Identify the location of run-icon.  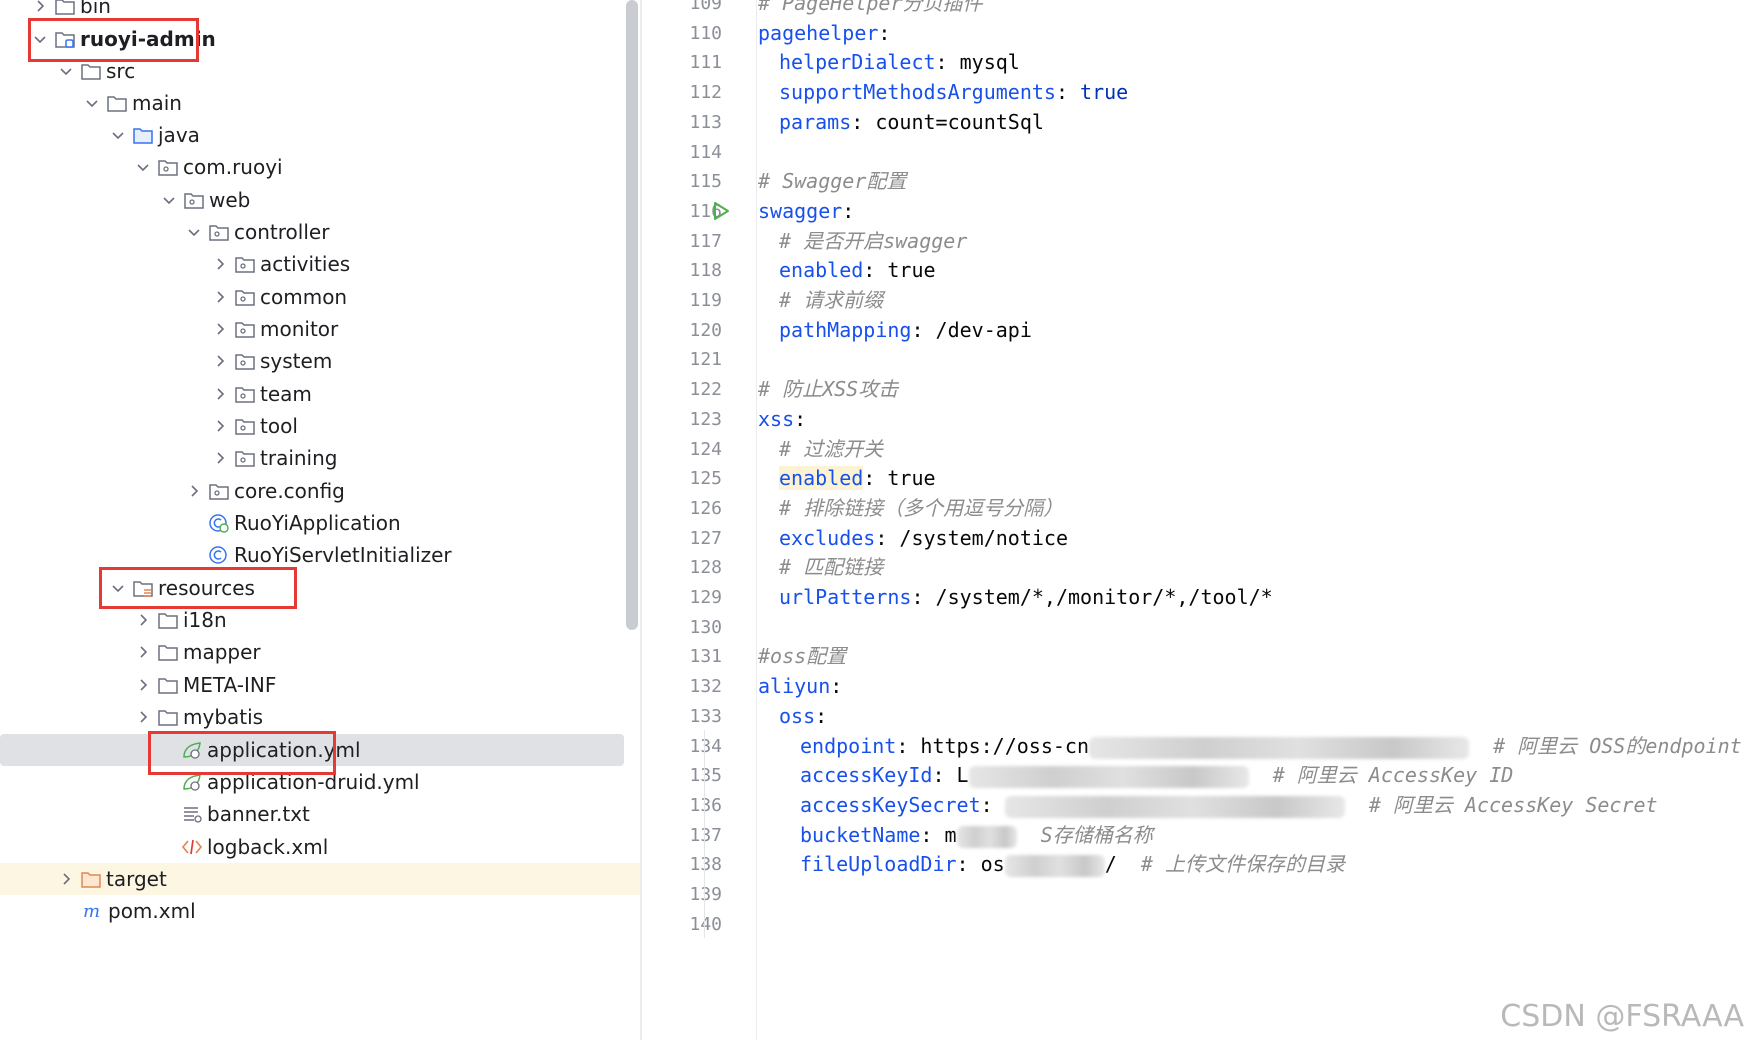
(721, 211).